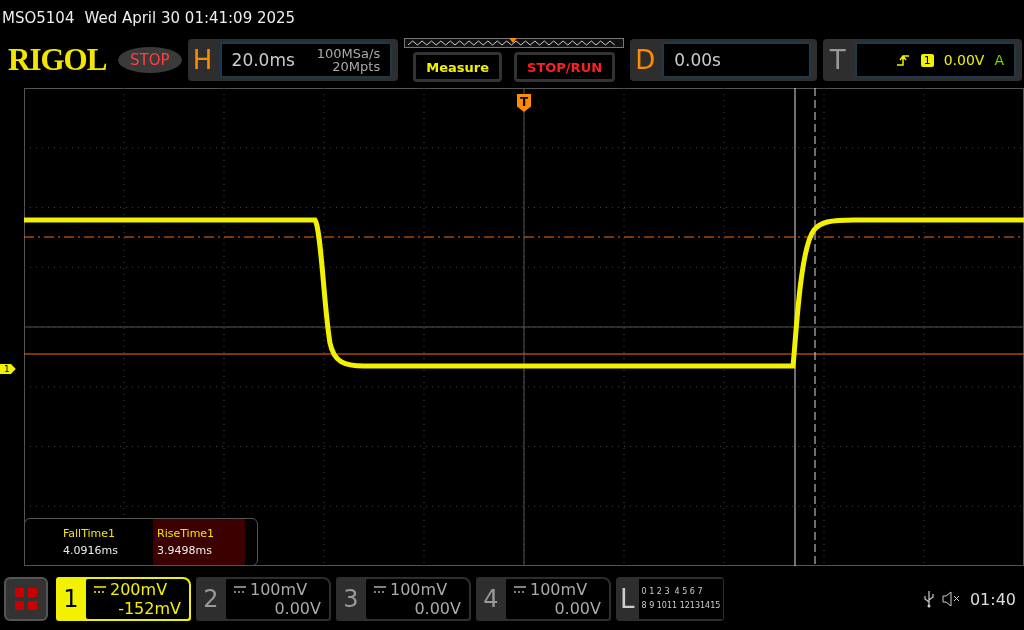  Describe the element at coordinates (927, 60) in the screenshot. I see `trigger-source-badge: 1` at that location.